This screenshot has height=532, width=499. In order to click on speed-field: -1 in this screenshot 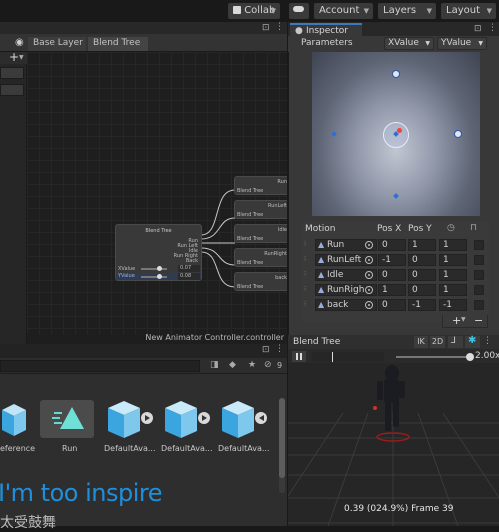, I will do `click(453, 305)`.